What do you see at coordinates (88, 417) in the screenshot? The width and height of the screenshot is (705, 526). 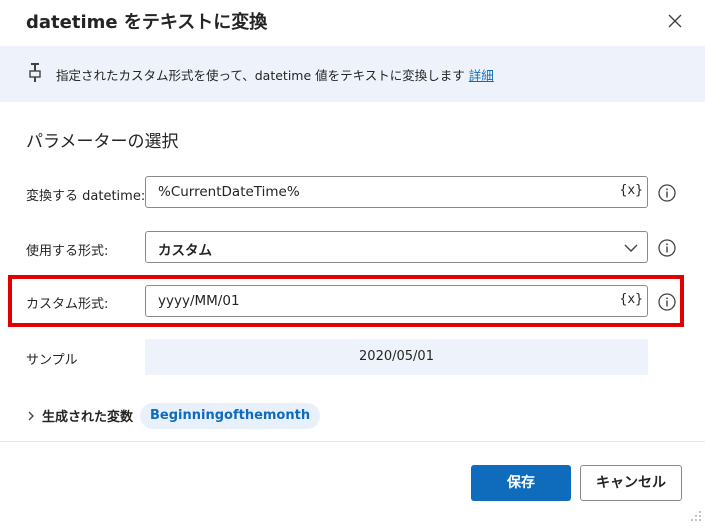 I see `generated-variables-label: 生成された変数` at bounding box center [88, 417].